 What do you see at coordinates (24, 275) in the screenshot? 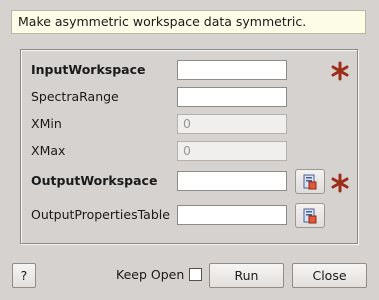
I see `help-button: ?` at bounding box center [24, 275].